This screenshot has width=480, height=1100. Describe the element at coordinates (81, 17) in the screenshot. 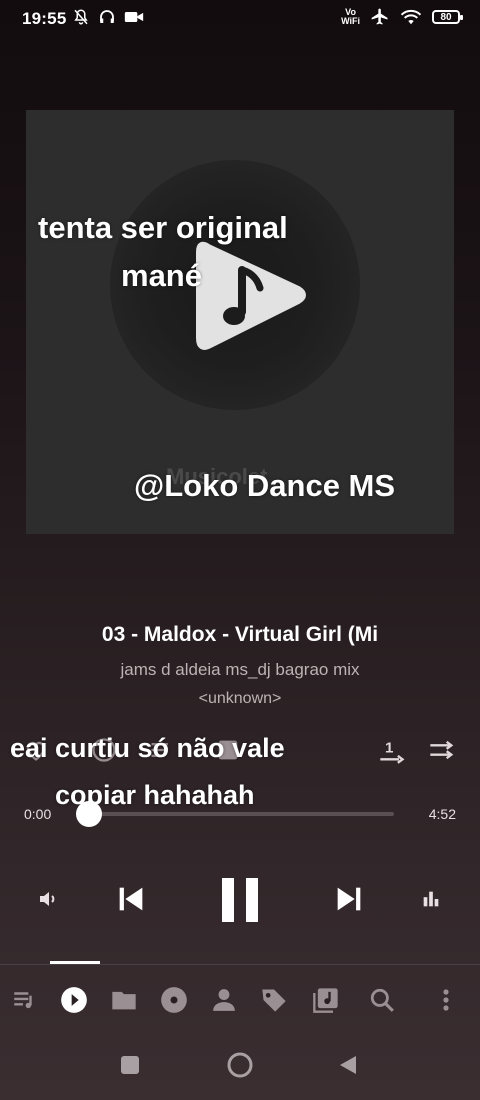

I see `notifications-off-icon` at that location.